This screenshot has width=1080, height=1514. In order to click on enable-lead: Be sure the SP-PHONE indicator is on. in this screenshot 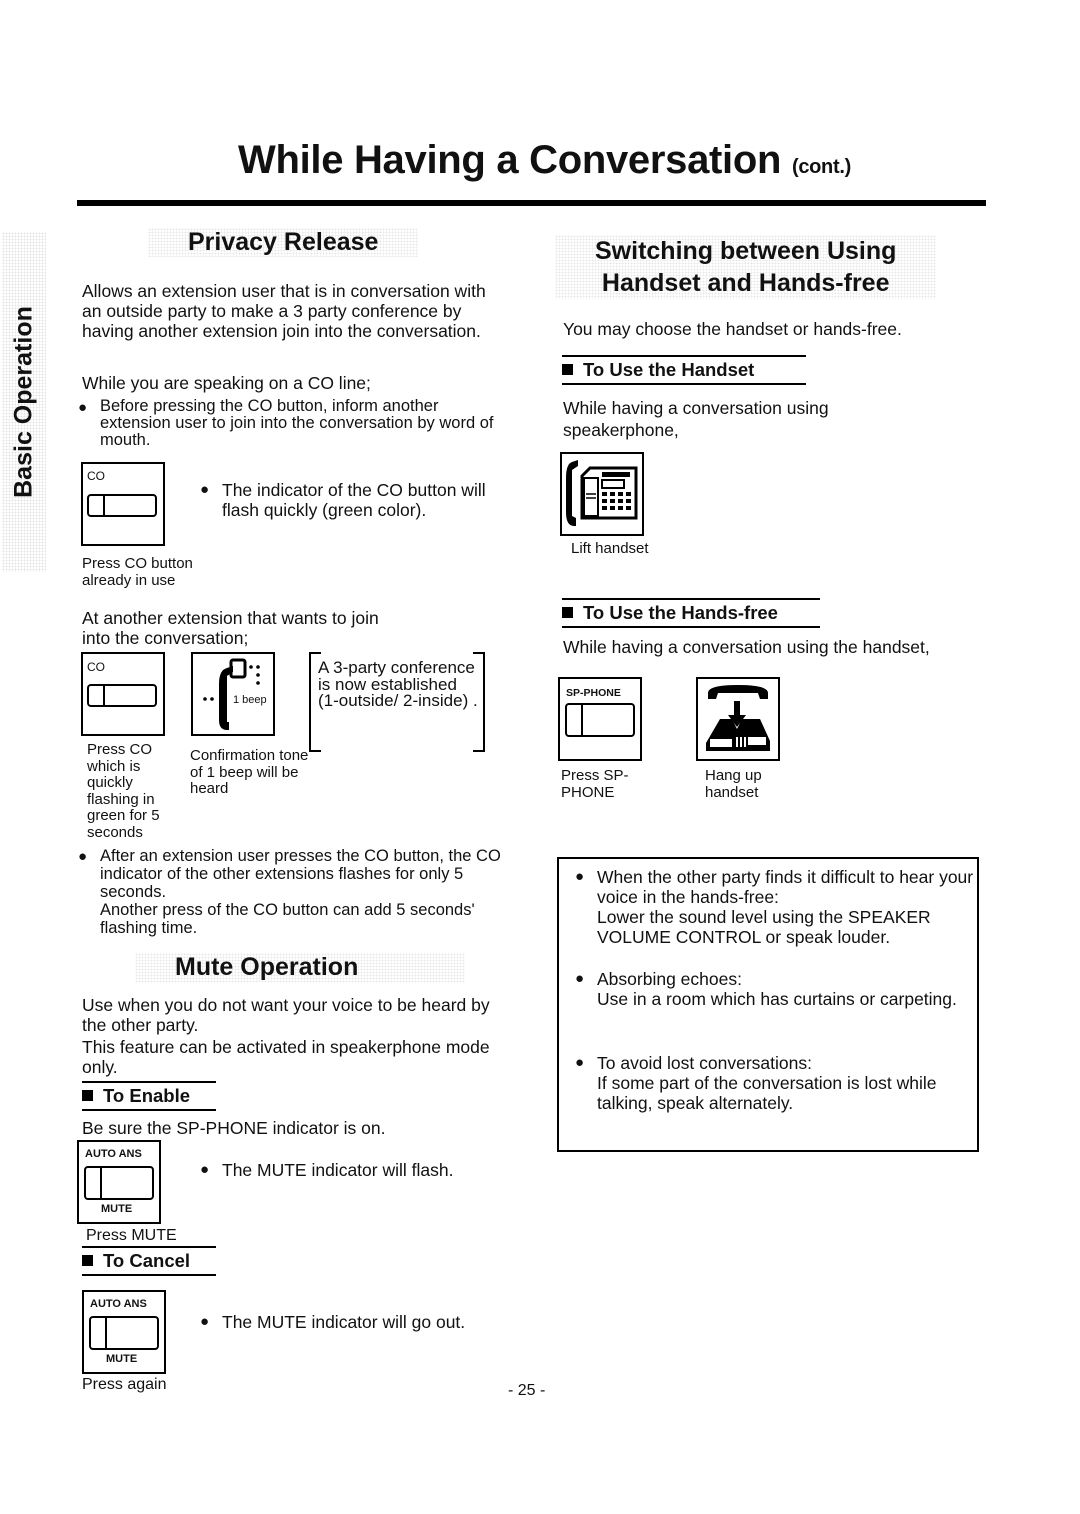, I will do `click(234, 1128)`.